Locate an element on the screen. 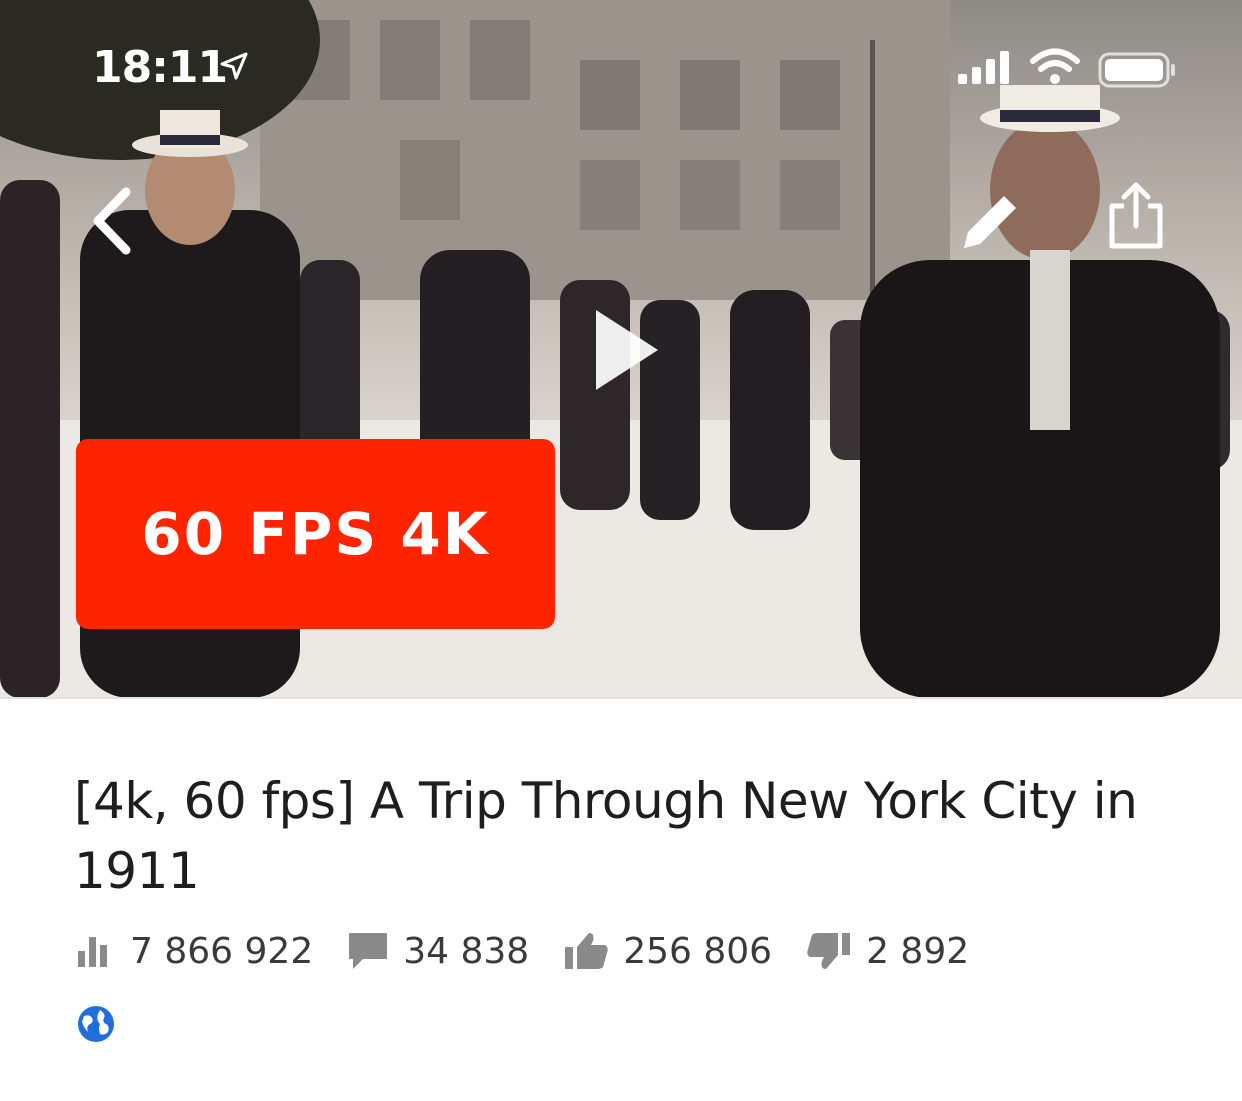 This screenshot has width=1242, height=1101. share-icon is located at coordinates (1136, 215).